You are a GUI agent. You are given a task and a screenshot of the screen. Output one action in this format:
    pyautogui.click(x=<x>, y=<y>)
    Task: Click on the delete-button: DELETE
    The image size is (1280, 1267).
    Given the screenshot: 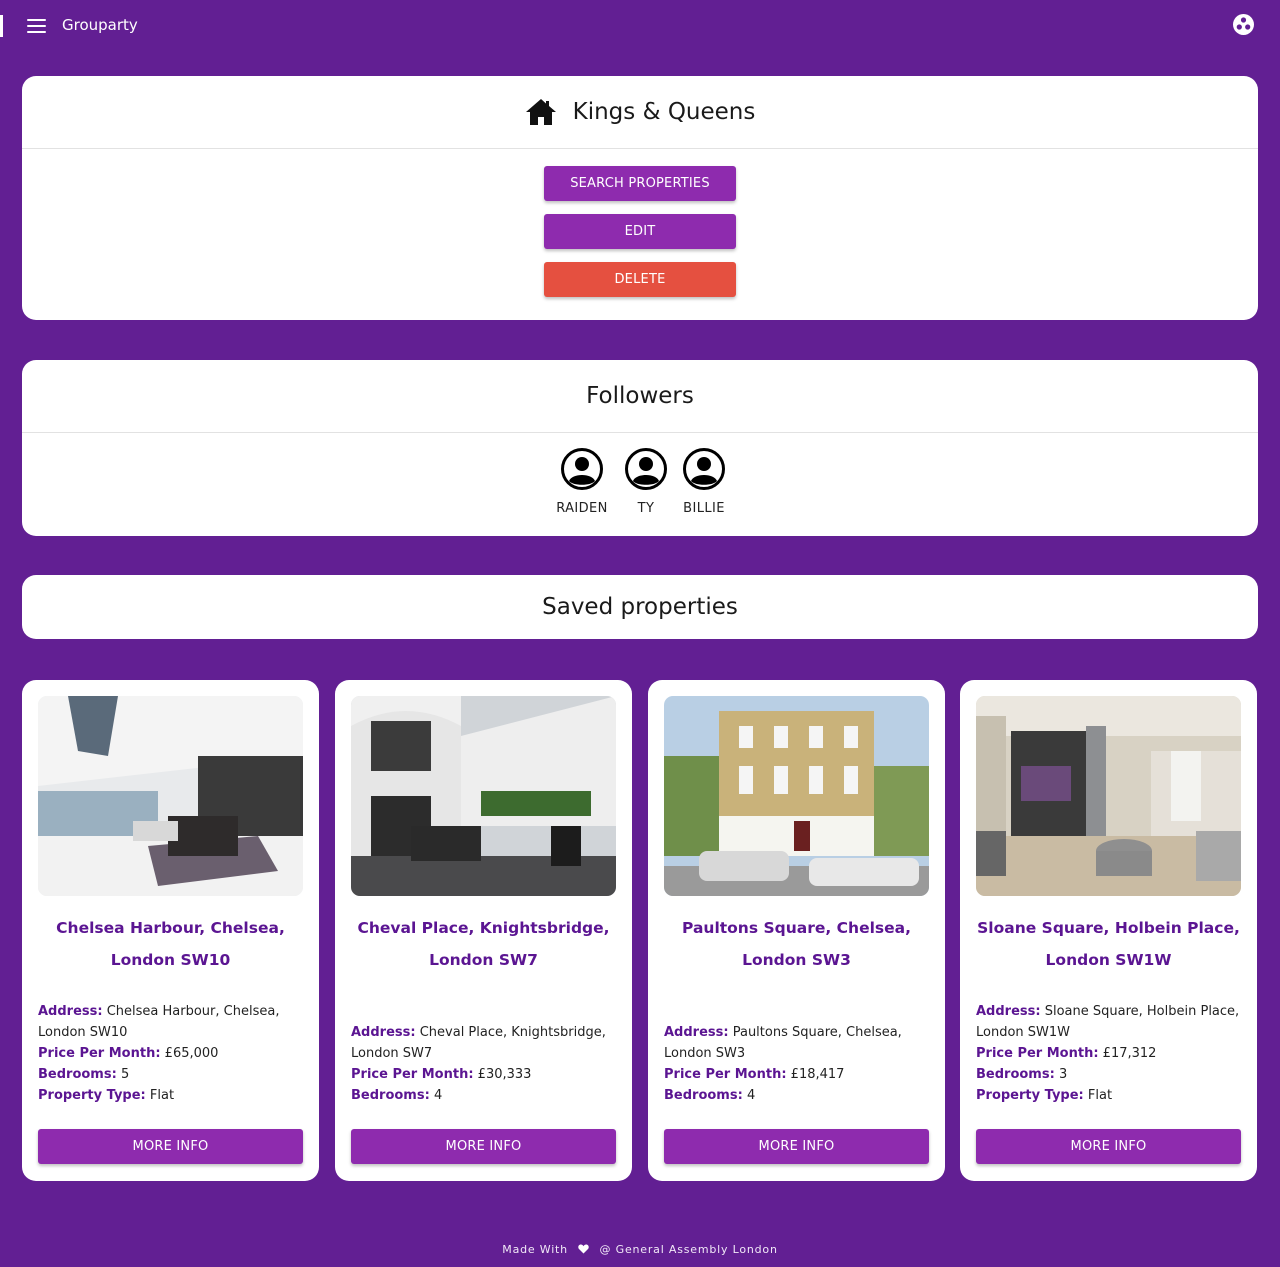 What is the action you would take?
    pyautogui.click(x=640, y=279)
    